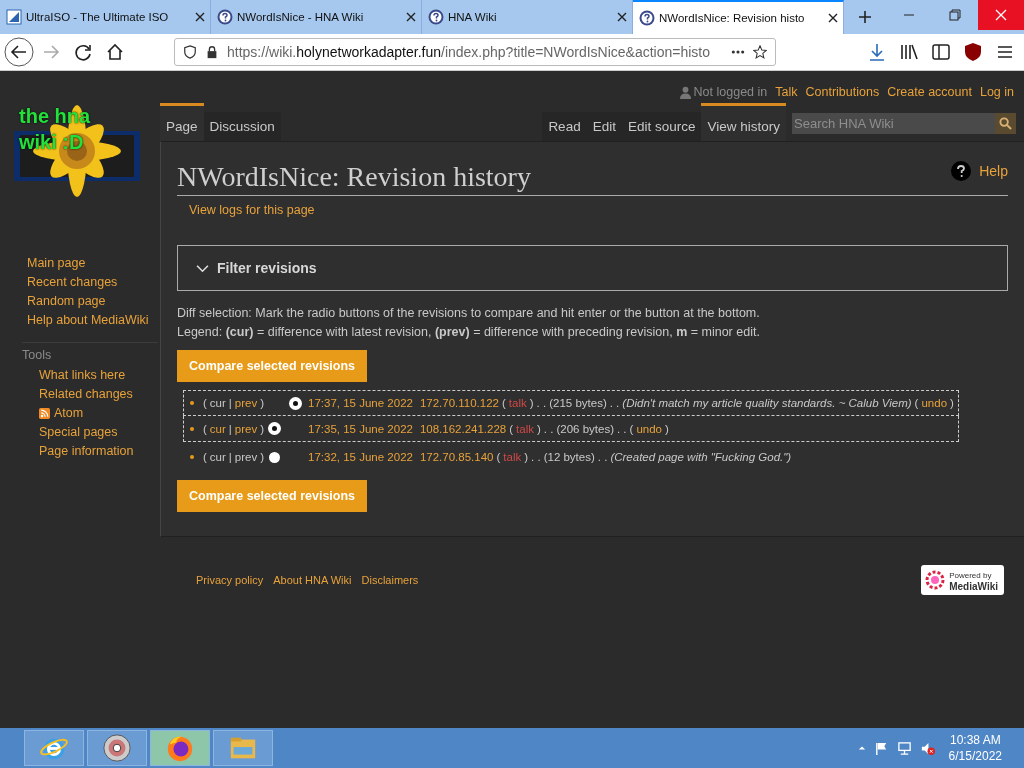 This screenshot has width=1024, height=768. What do you see at coordinates (732, 18) in the screenshot?
I see `tab-title: NWordIsNice: Revision histo` at bounding box center [732, 18].